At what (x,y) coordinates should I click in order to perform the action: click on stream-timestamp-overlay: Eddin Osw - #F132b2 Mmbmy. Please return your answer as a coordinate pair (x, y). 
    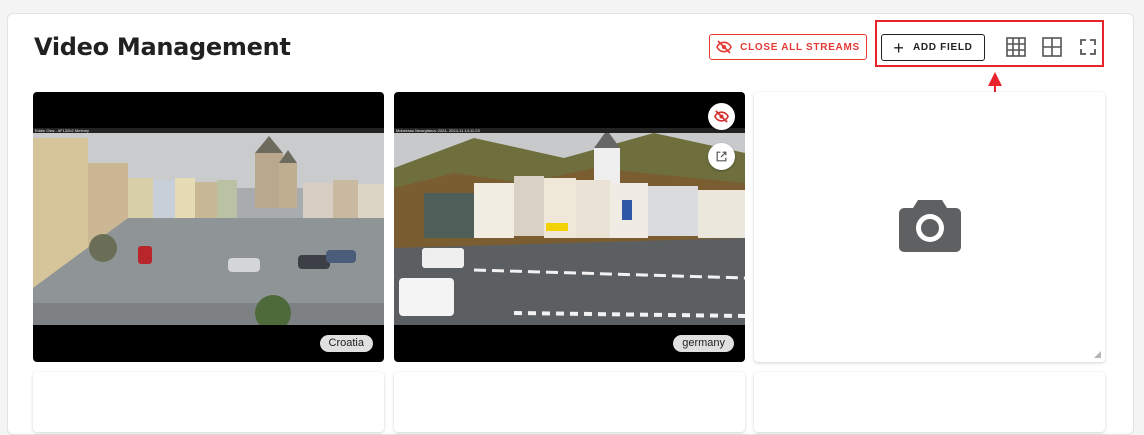
    Looking at the image, I should click on (62, 130).